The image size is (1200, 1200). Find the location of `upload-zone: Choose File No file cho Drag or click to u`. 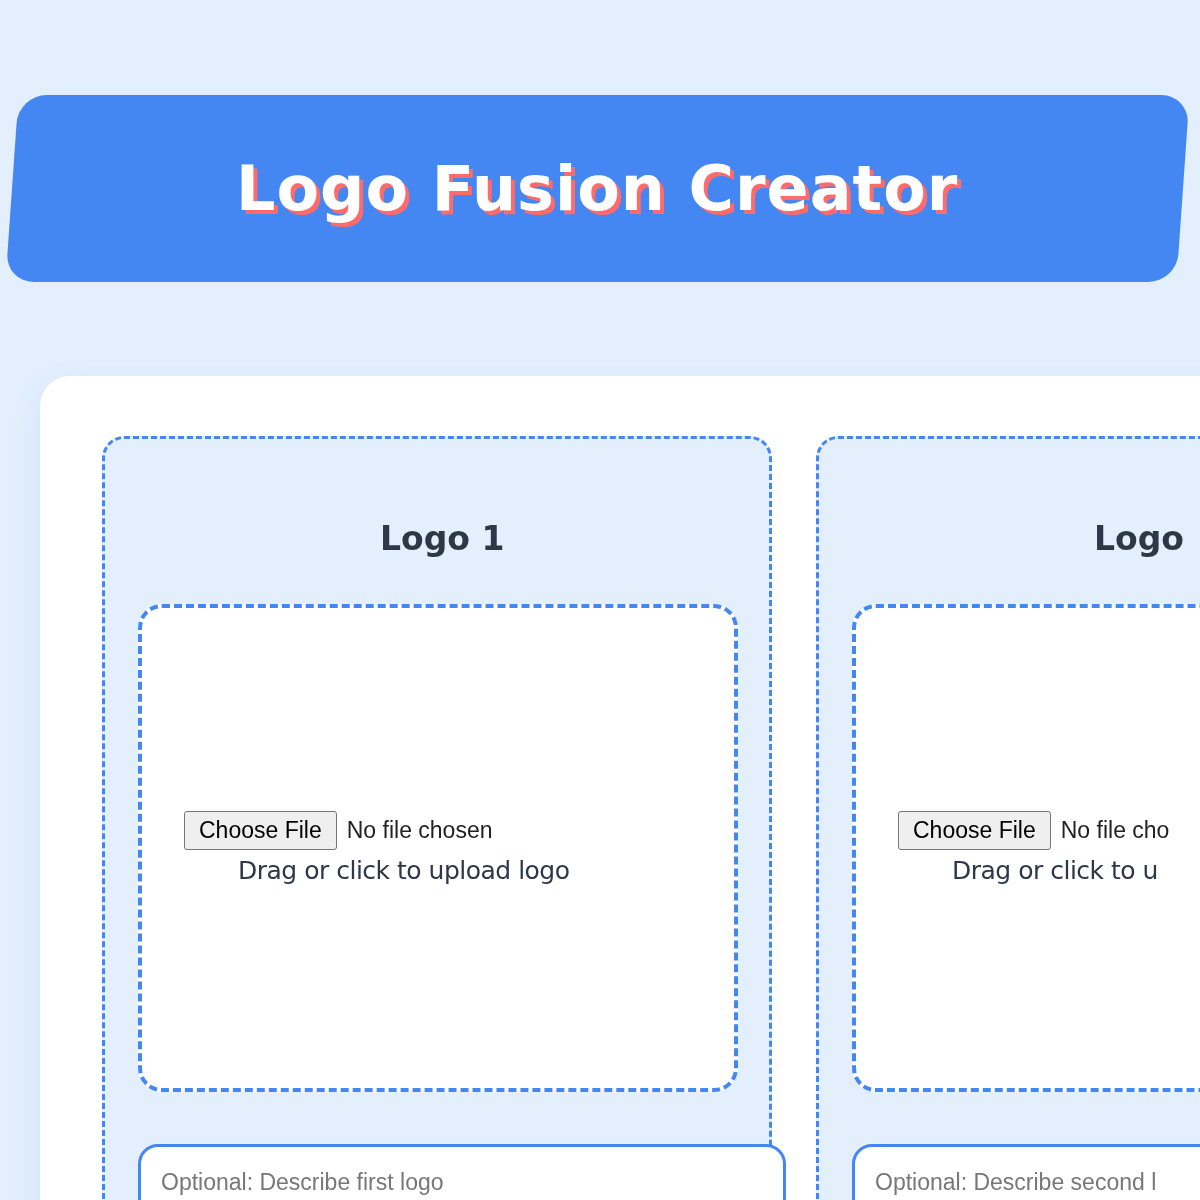

upload-zone: Choose File No file cho Drag or click to u is located at coordinates (1026, 848).